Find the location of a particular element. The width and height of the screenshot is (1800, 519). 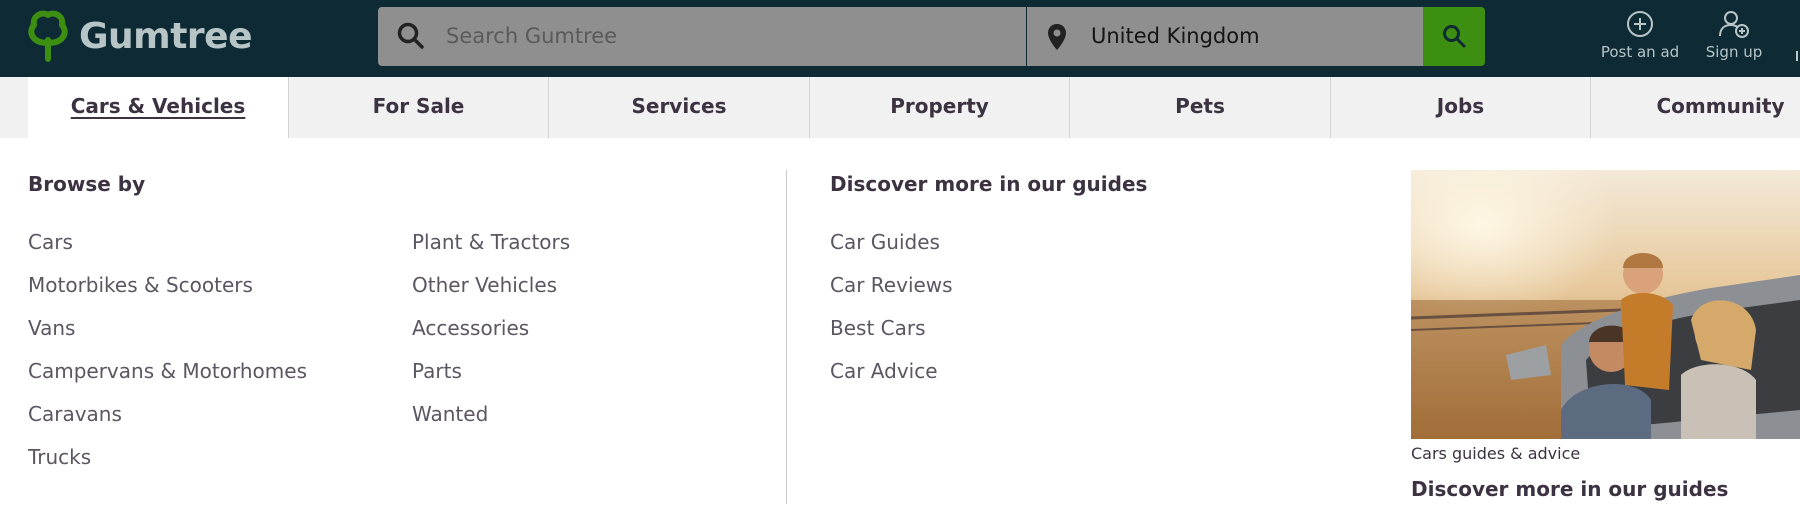

sign-up-button: Sign up is located at coordinates (1734, 35).